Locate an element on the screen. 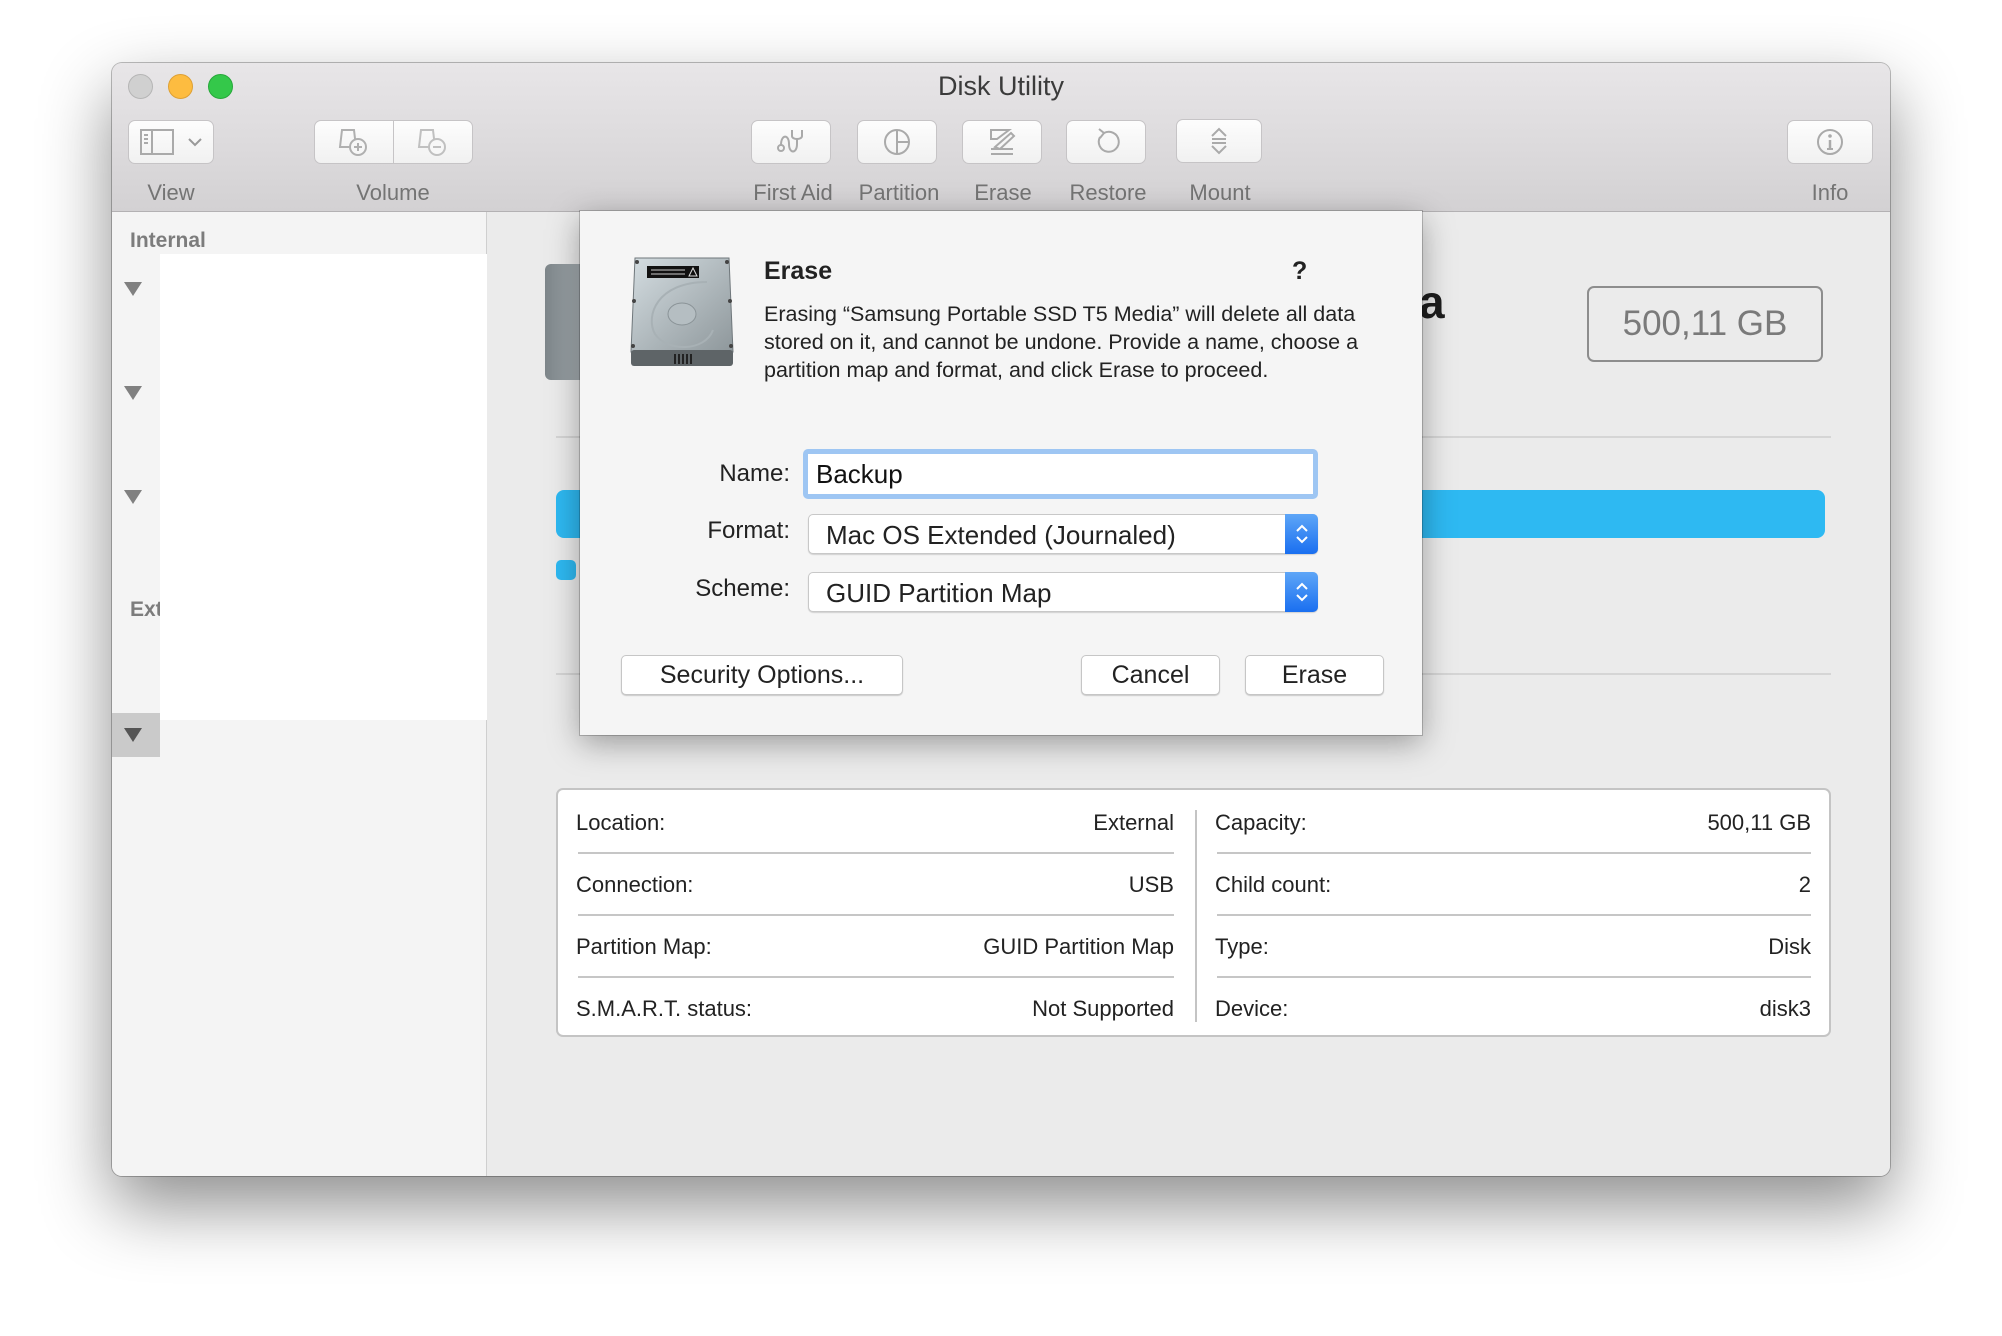 The width and height of the screenshot is (2002, 1336). name-field is located at coordinates (1060, 474).